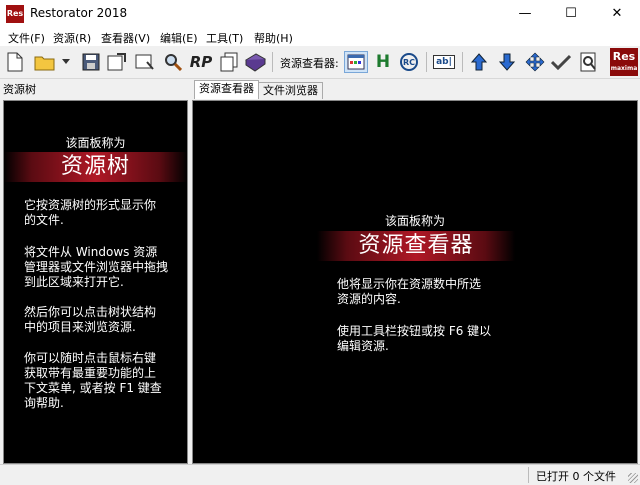 The width and height of the screenshot is (640, 485). I want to click on rp-label: RP, so click(201, 62).